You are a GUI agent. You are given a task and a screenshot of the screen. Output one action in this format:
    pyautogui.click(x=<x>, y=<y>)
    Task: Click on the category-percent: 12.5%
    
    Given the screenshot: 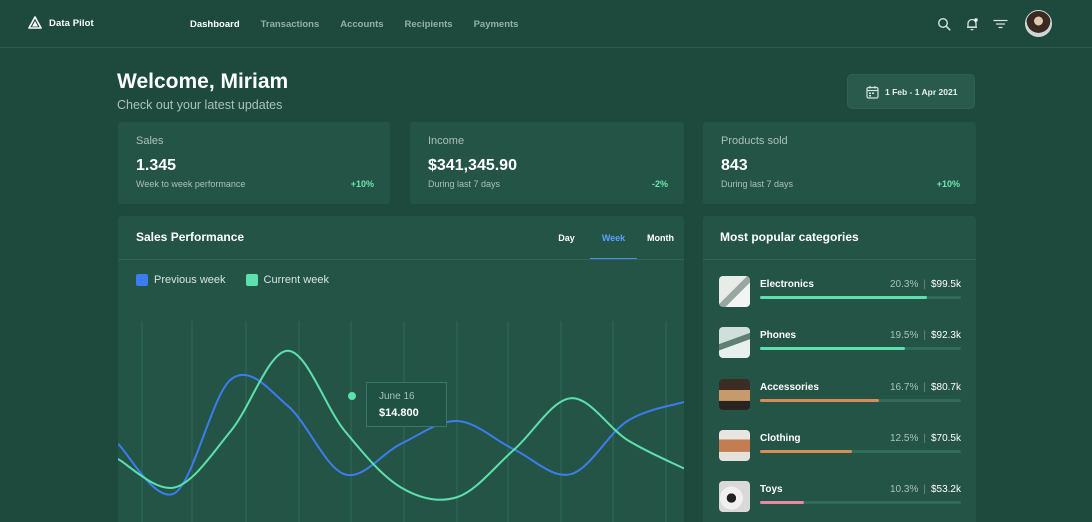 What is the action you would take?
    pyautogui.click(x=904, y=438)
    